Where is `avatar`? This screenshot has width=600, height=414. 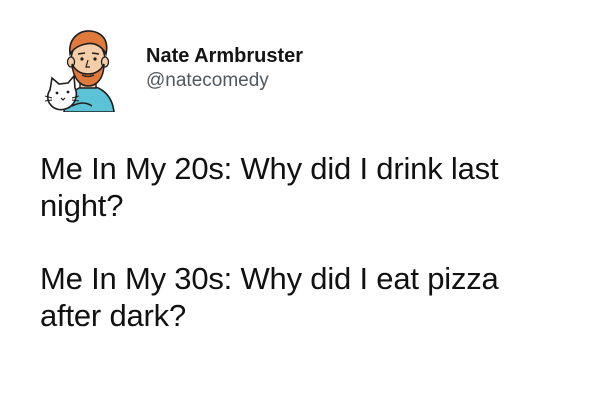
avatar is located at coordinates (88, 66).